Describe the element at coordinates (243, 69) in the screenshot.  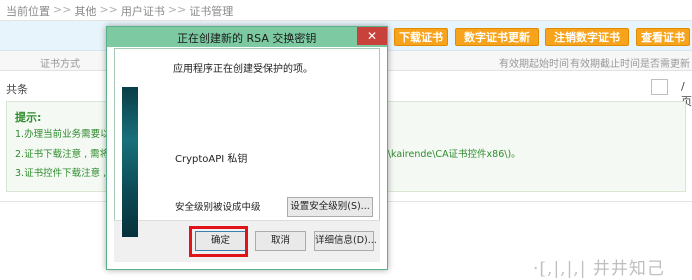
I see `dialog-message: 应用程序正在创建受保护的项。` at that location.